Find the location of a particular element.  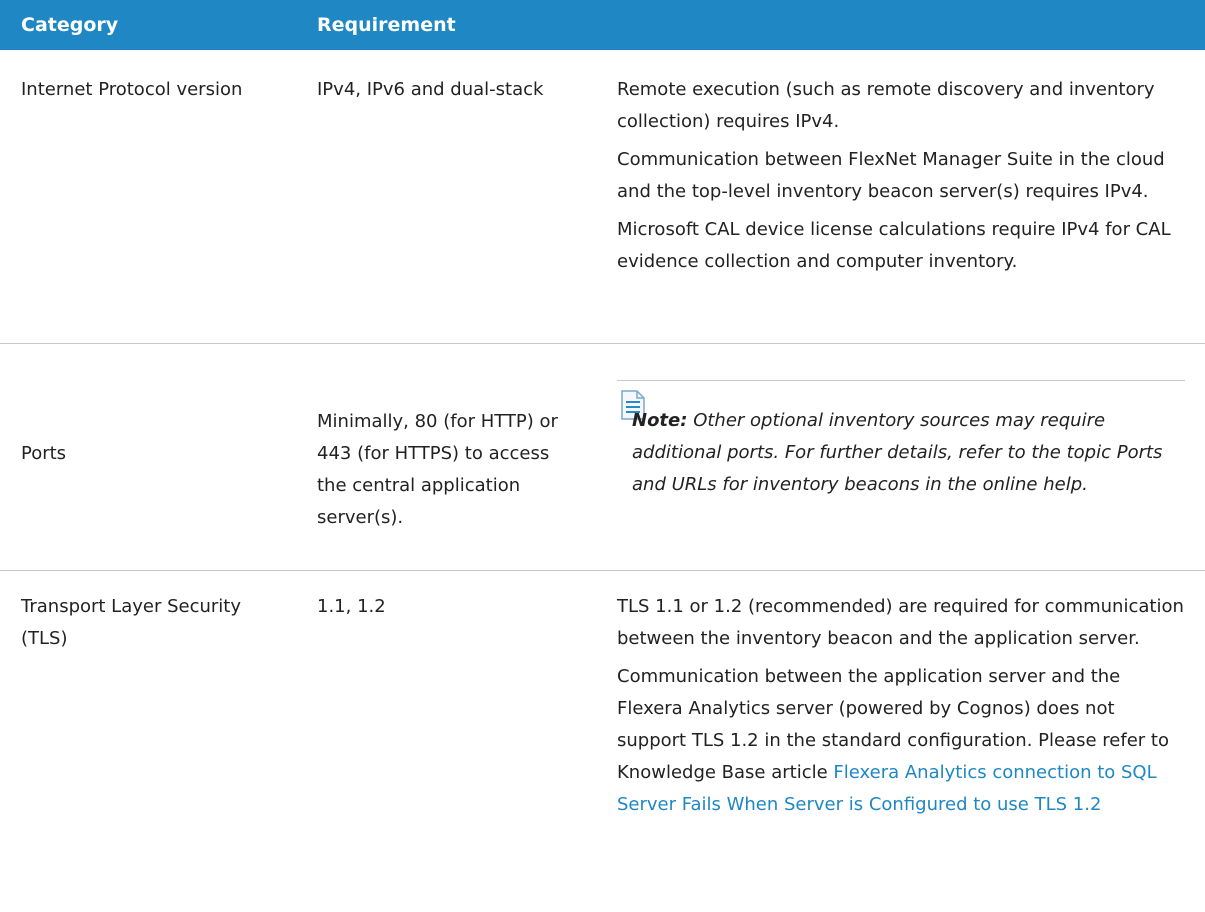

row-ports-category: Ports is located at coordinates (44, 453).